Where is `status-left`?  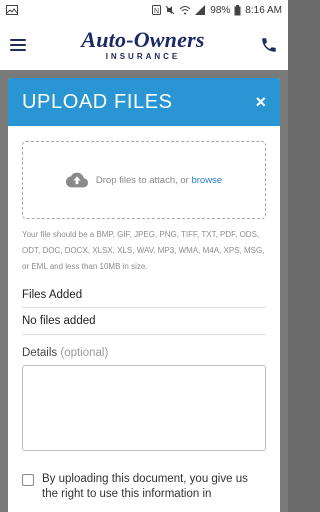 status-left is located at coordinates (79, 10).